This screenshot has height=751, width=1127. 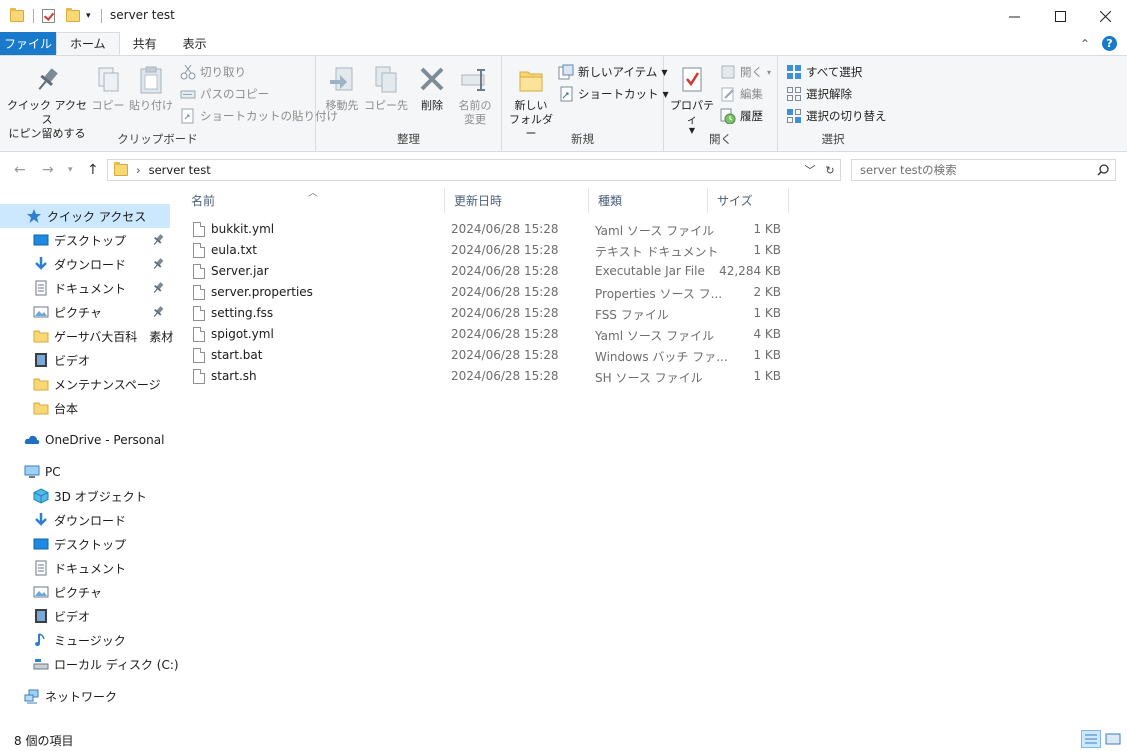 I want to click on 3d-objects-icon, so click(x=41, y=496).